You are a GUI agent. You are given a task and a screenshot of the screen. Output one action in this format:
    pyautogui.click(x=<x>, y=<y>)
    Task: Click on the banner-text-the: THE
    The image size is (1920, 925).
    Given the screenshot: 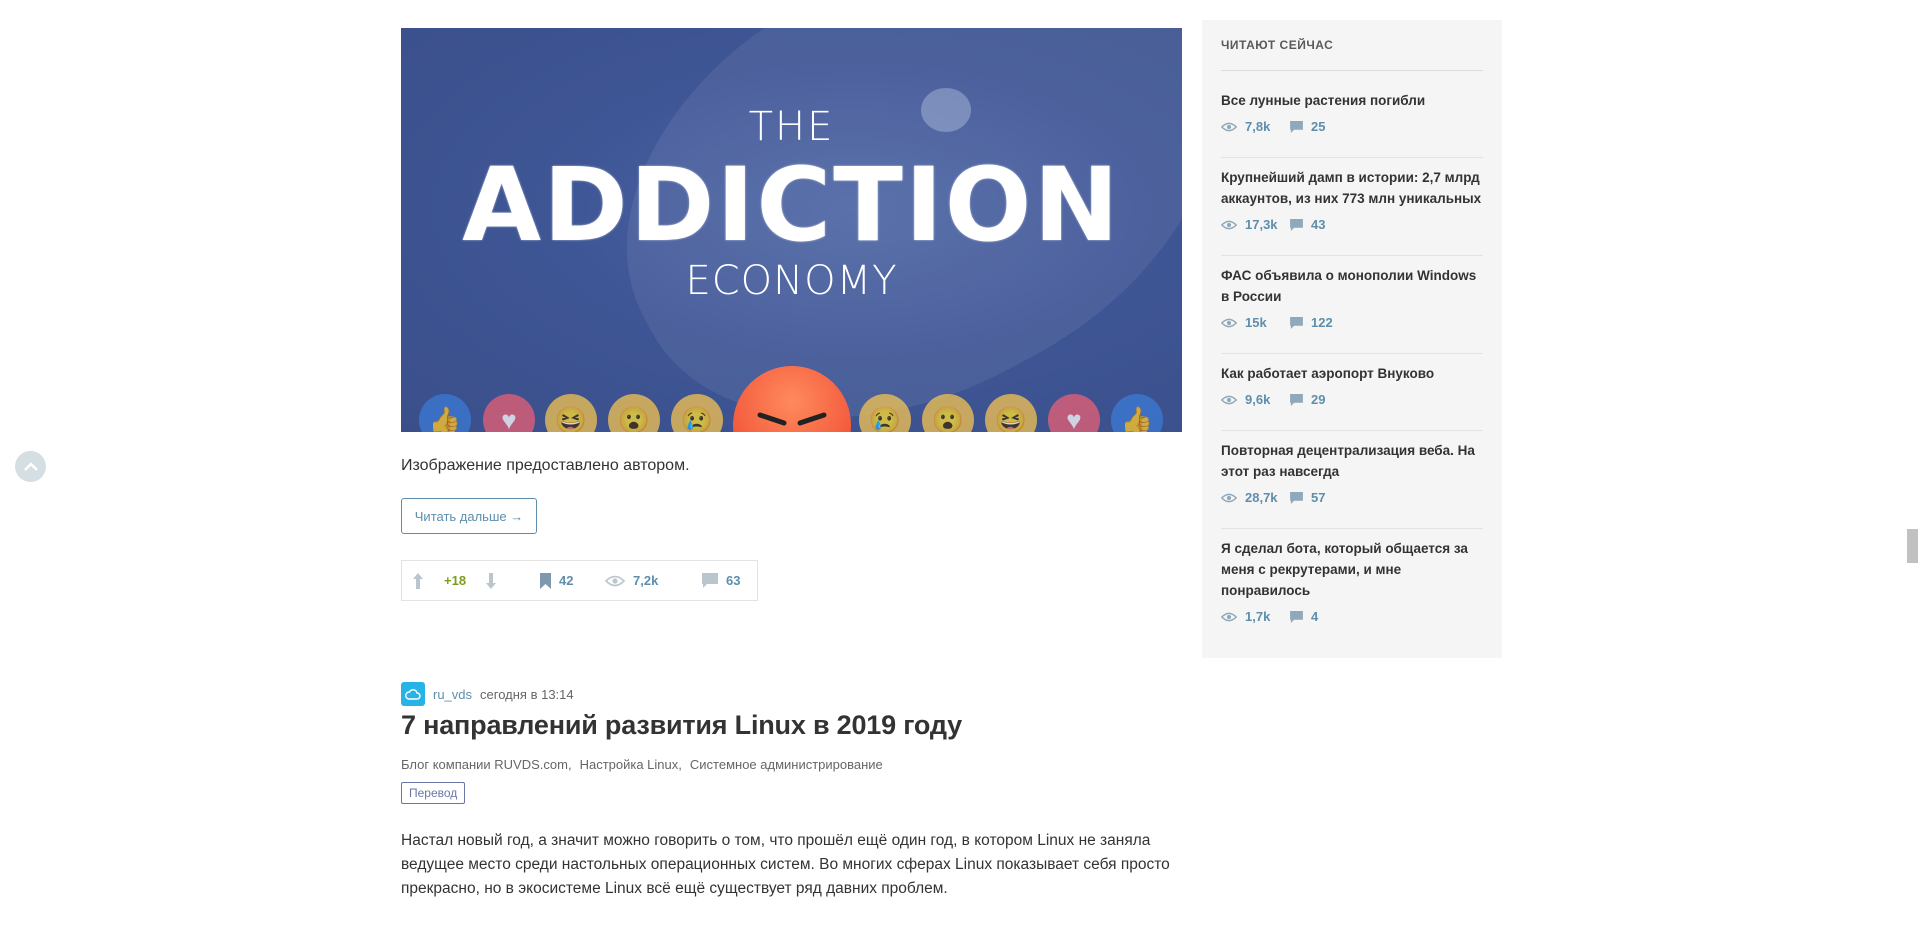 What is the action you would take?
    pyautogui.click(x=791, y=127)
    